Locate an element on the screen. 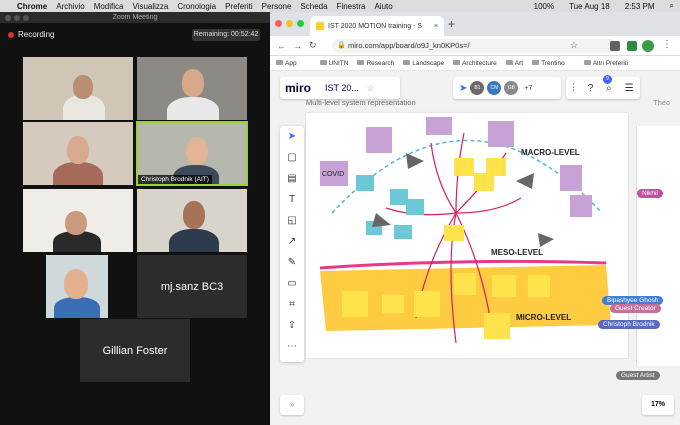  close-tab-icon: × is located at coordinates (436, 26).